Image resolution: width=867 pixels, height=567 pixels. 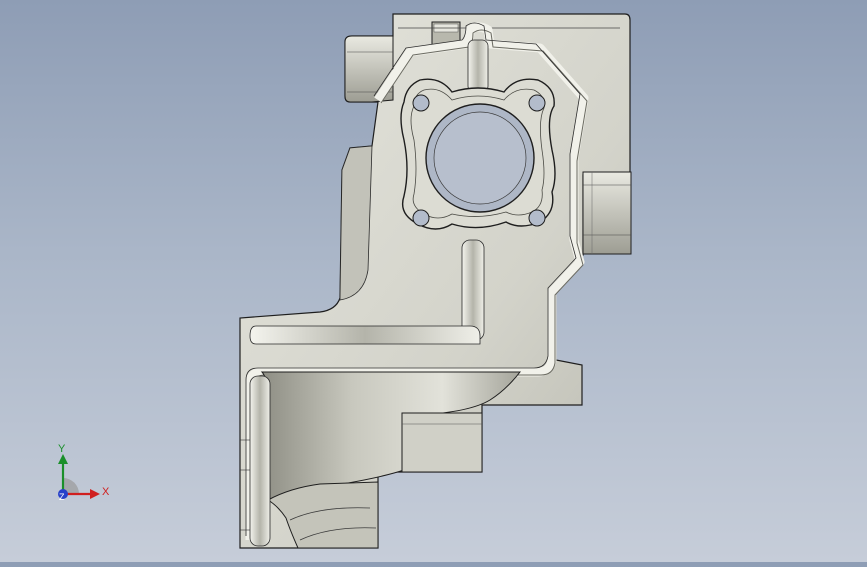 I want to click on left-rail, so click(x=260, y=461).